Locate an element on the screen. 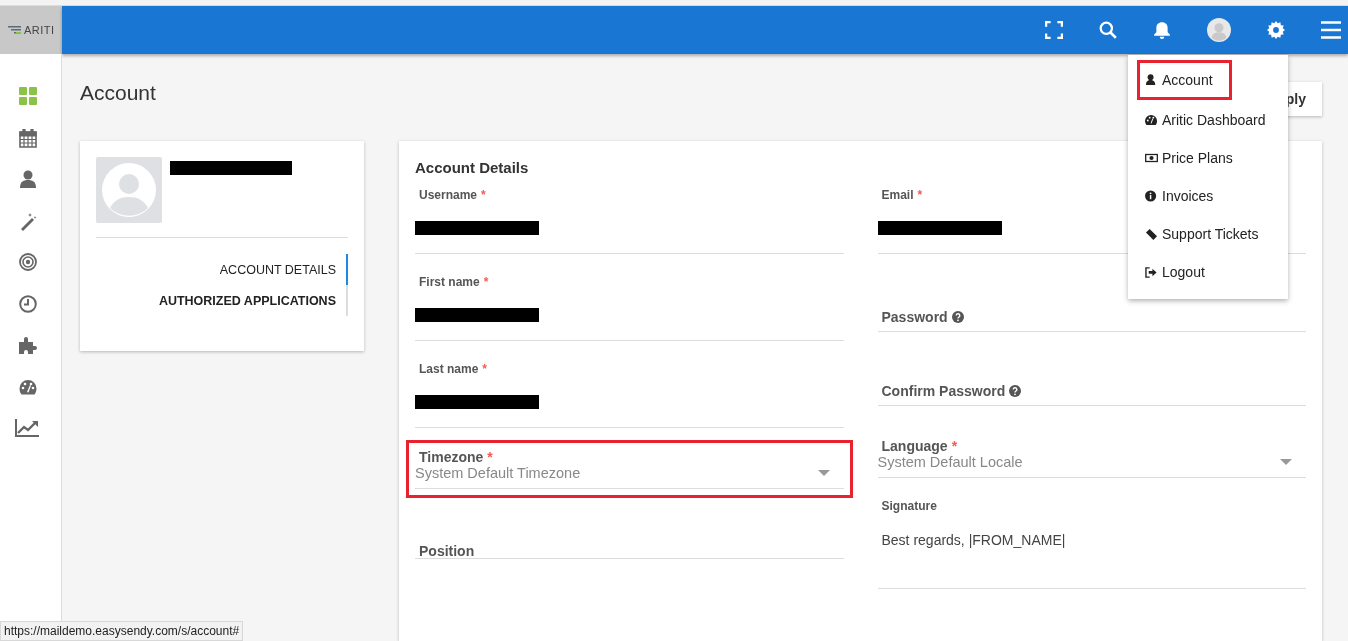  field-label: Confirm Password is located at coordinates (943, 391).